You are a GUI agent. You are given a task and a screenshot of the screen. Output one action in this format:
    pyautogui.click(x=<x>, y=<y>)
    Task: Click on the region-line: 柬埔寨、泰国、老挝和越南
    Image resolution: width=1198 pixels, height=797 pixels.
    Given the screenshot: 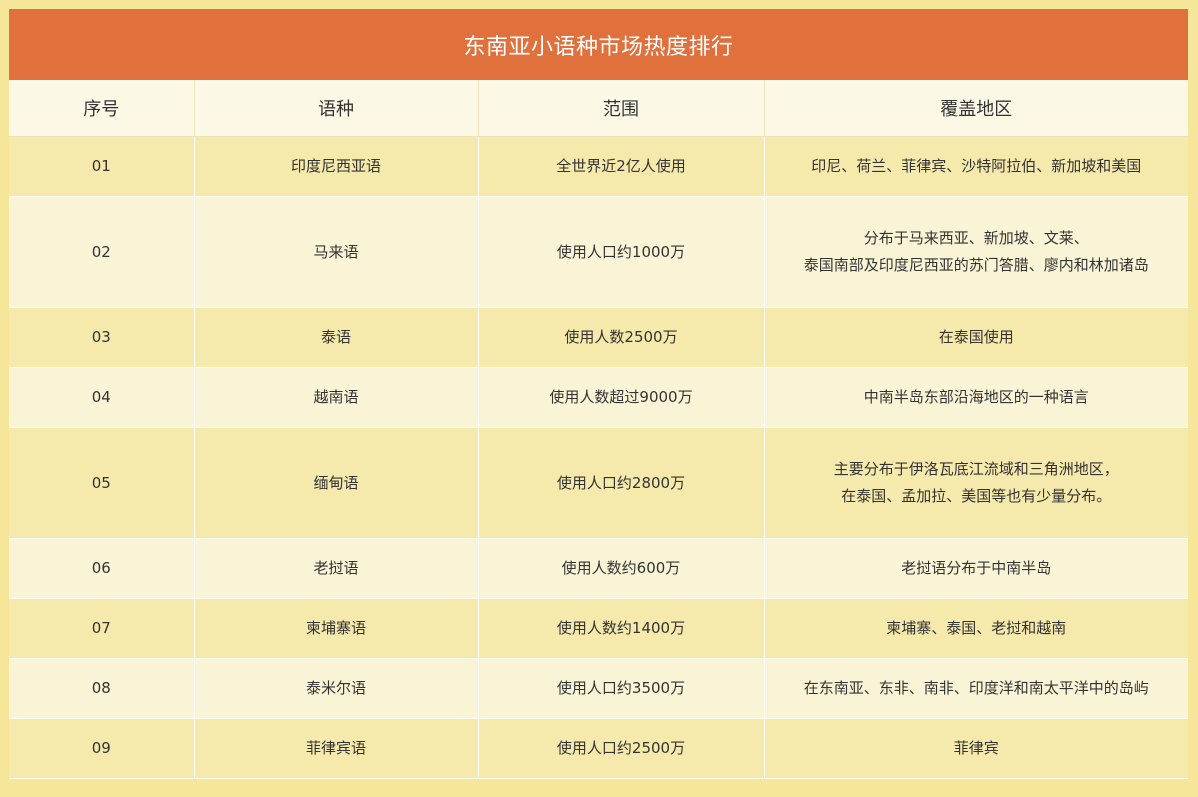 What is the action you would take?
    pyautogui.click(x=976, y=628)
    